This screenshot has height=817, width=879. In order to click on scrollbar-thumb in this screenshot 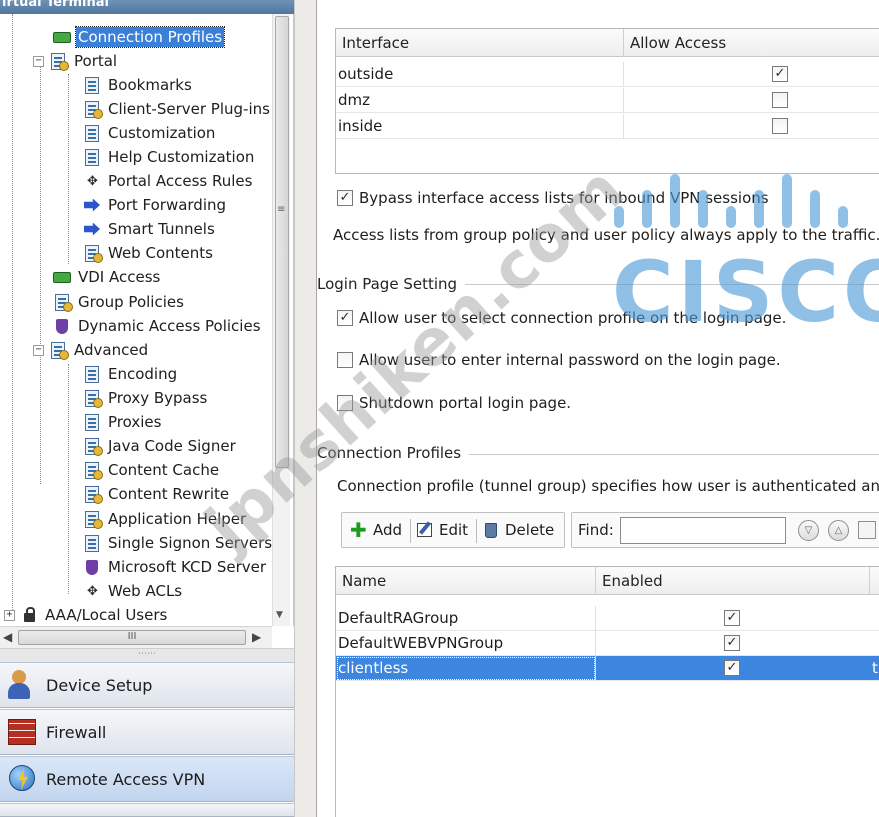, I will do `click(282, 242)`.